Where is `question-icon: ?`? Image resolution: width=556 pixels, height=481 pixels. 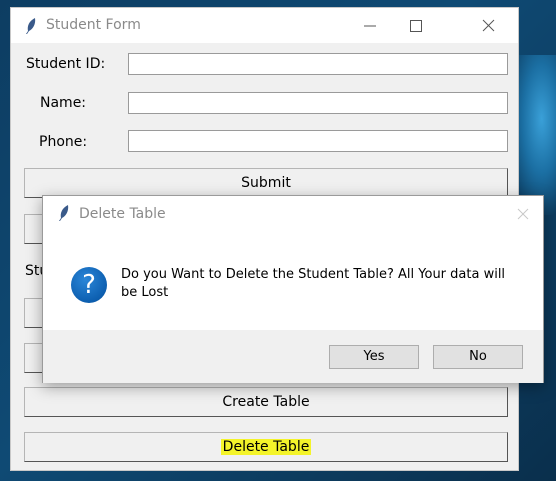 question-icon: ? is located at coordinates (89, 285).